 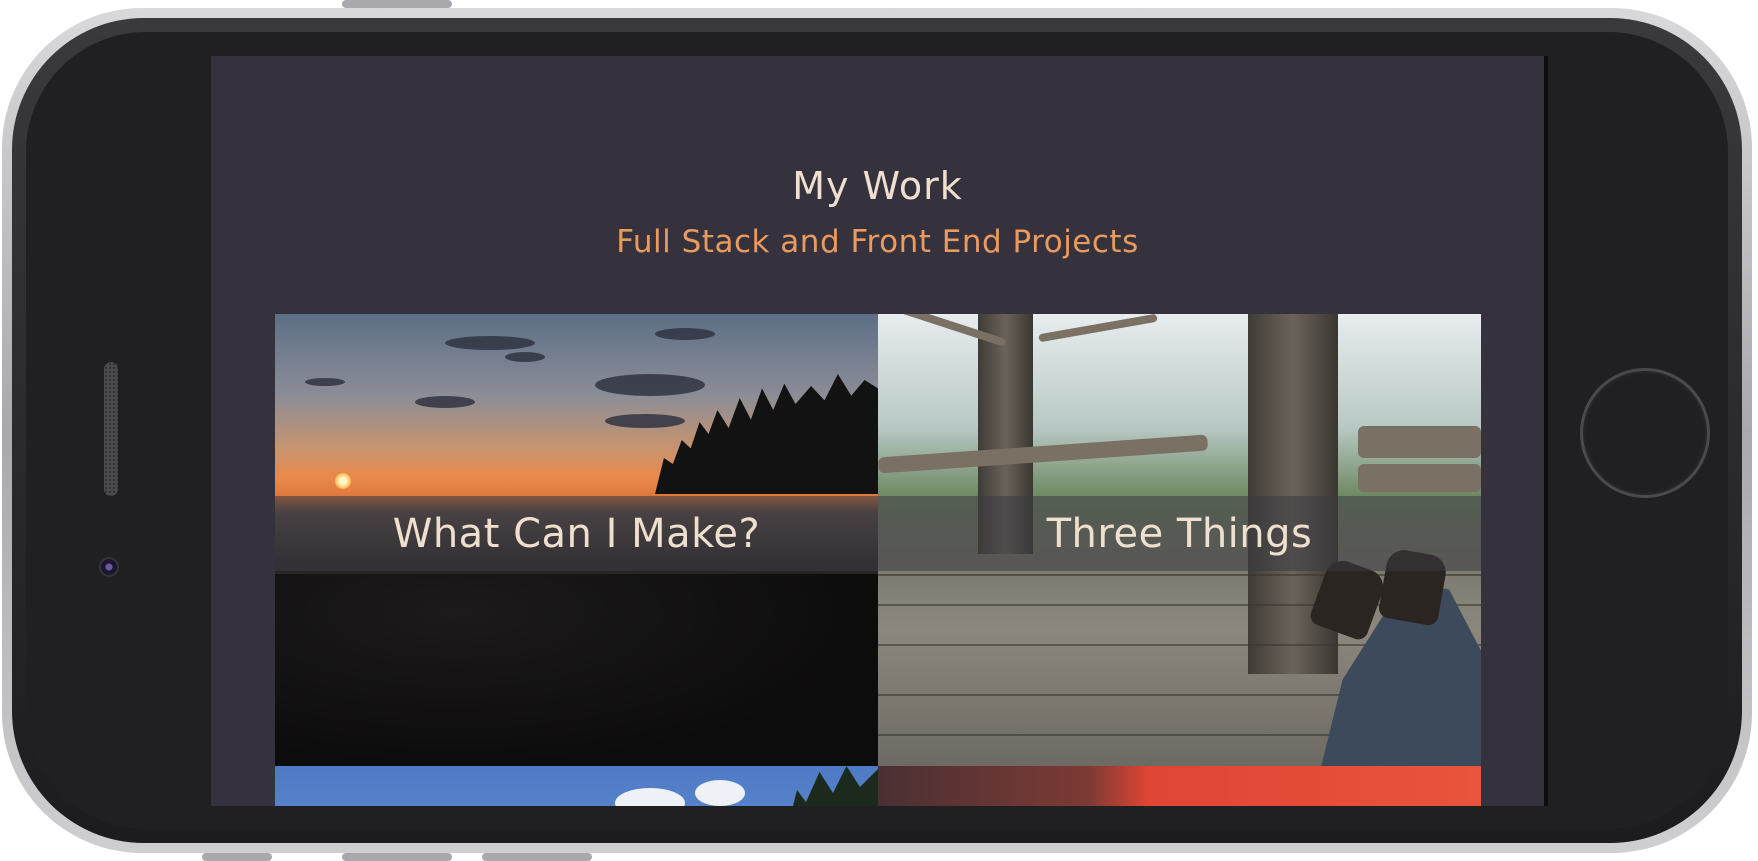 What do you see at coordinates (576, 534) in the screenshot?
I see `project-title: What Can I Make?` at bounding box center [576, 534].